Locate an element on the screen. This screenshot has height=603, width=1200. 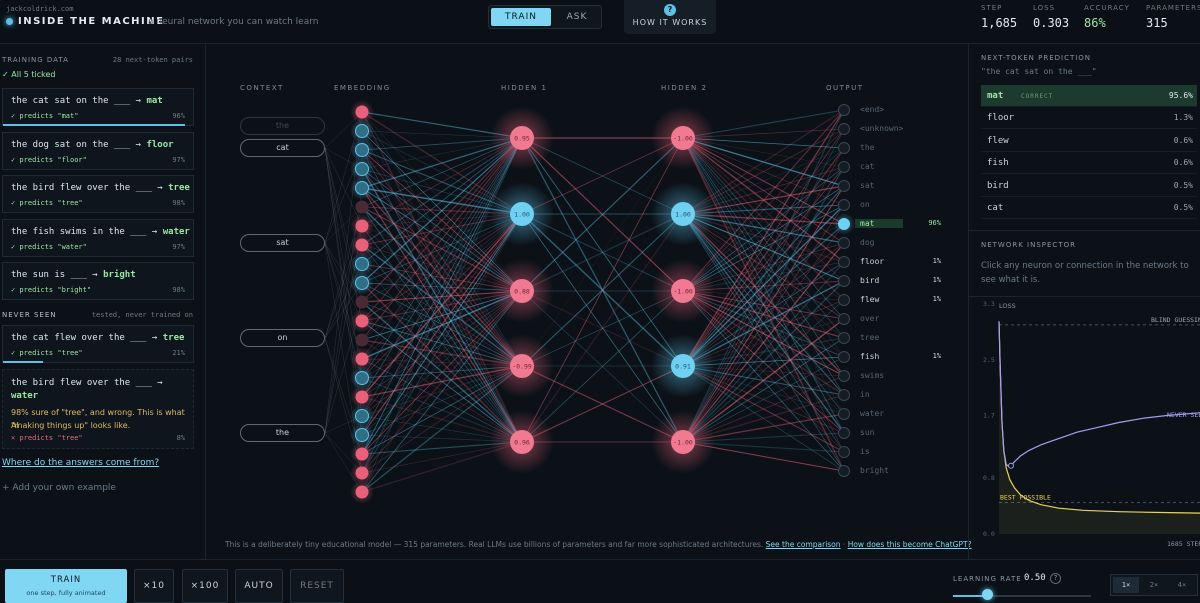
speed-1x-button: 1× is located at coordinates (1126, 585).